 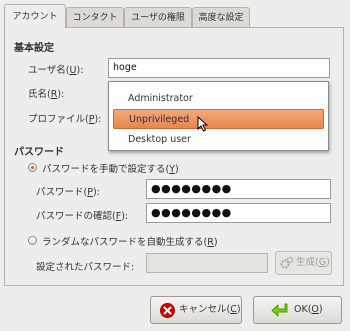 What do you see at coordinates (191, 212) in the screenshot?
I see `password-confirm-value: ●●●●●●●●` at bounding box center [191, 212].